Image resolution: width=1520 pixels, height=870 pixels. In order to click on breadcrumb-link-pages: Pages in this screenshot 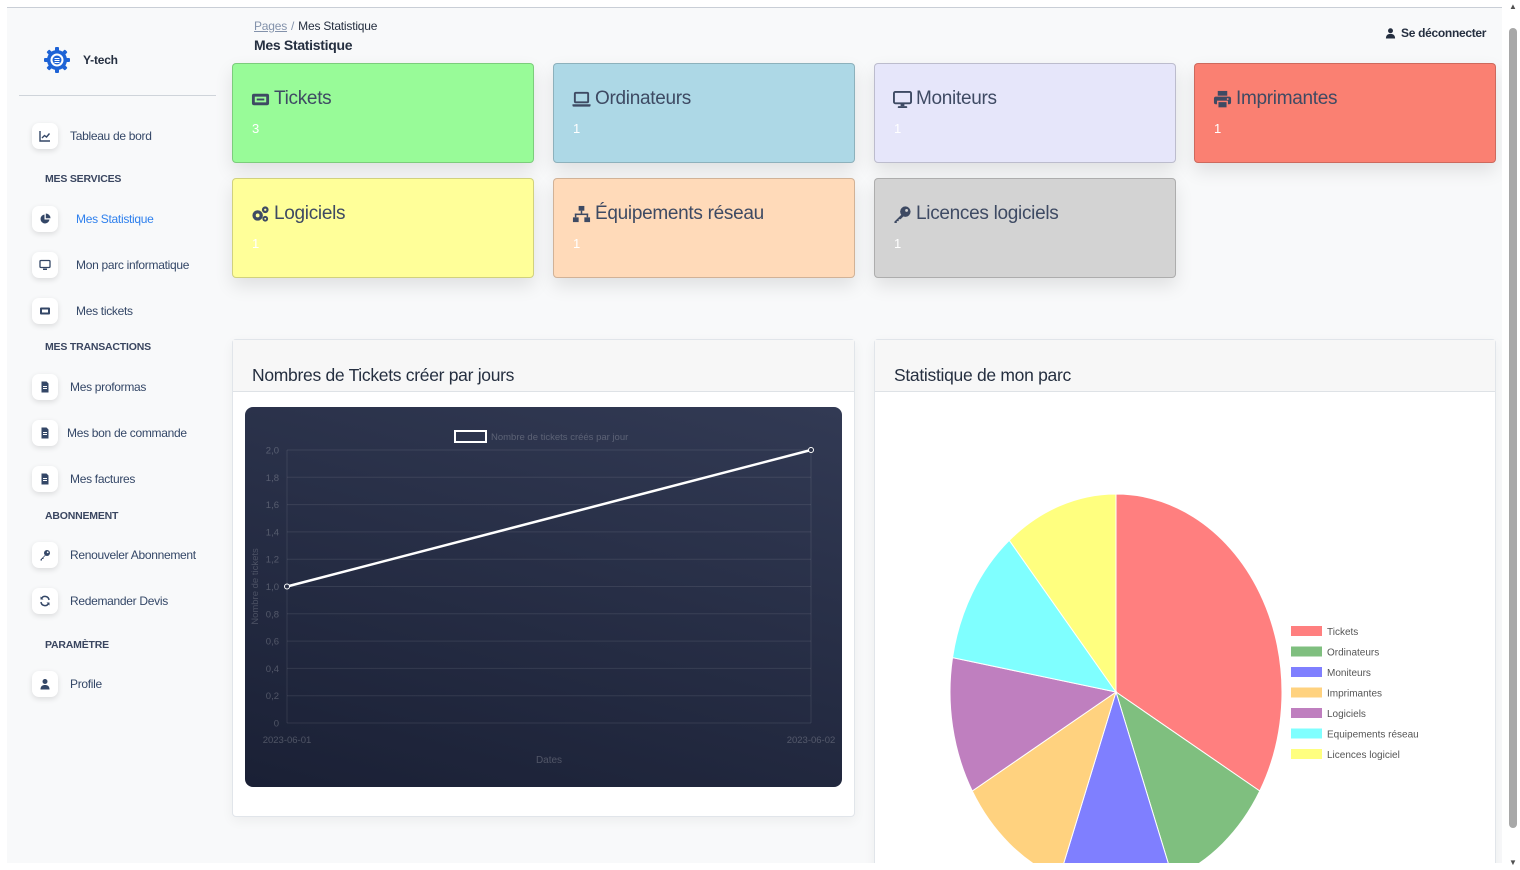, I will do `click(270, 26)`.